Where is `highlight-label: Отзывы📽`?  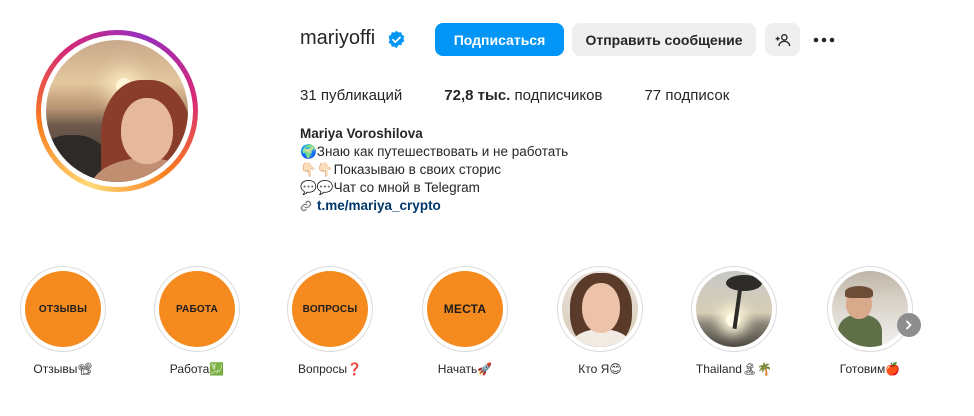
highlight-label: Отзывы📽 is located at coordinates (63, 369).